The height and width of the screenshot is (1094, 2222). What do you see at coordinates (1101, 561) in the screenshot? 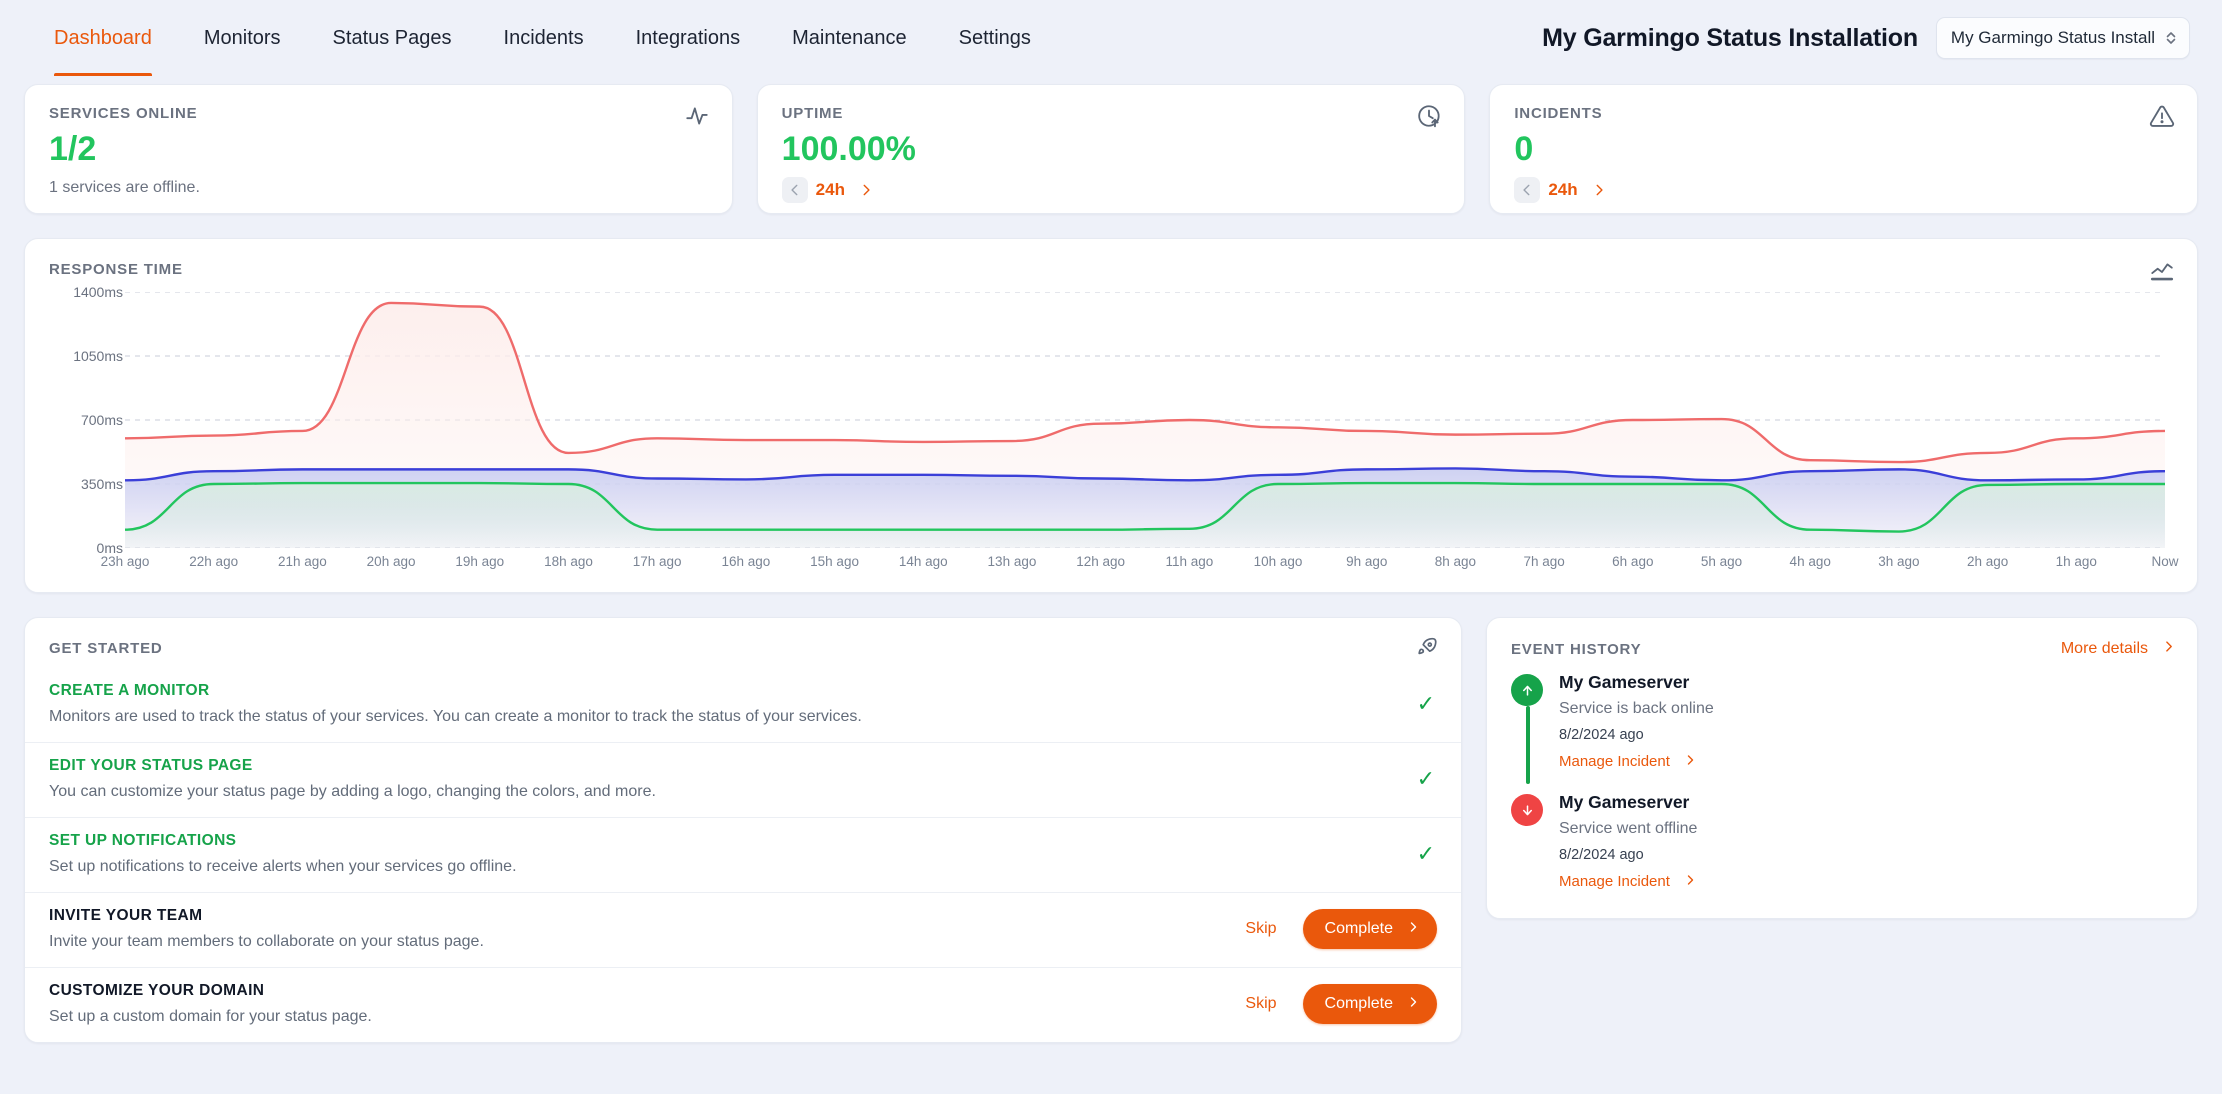
I see `x-axis-tick: 12h ago` at bounding box center [1101, 561].